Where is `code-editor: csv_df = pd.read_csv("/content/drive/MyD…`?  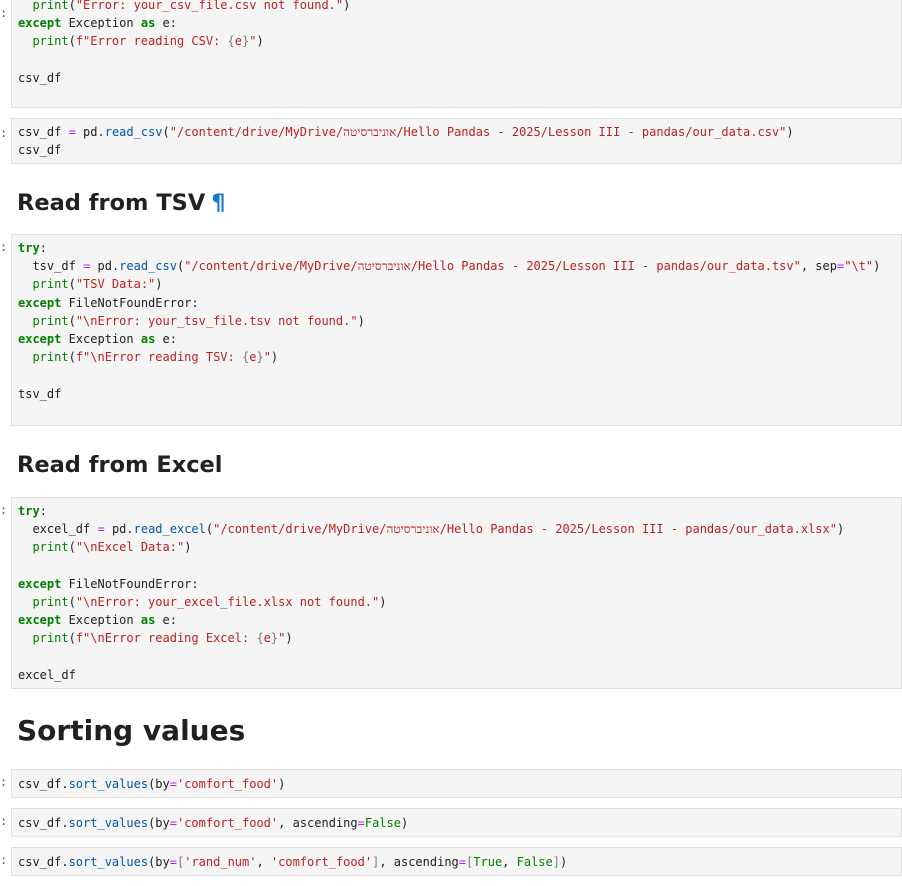 code-editor: csv_df = pd.read_csv("/content/drive/MyD… is located at coordinates (456, 141).